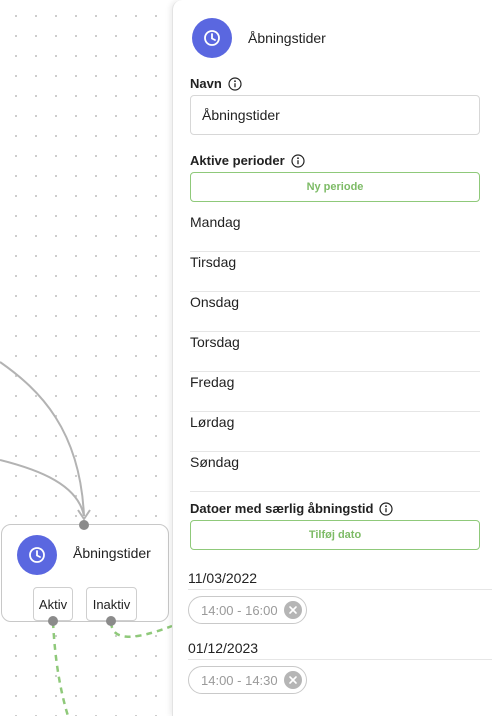  Describe the element at coordinates (239, 610) in the screenshot. I see `time-range-text: 14:00 - 16:00` at that location.